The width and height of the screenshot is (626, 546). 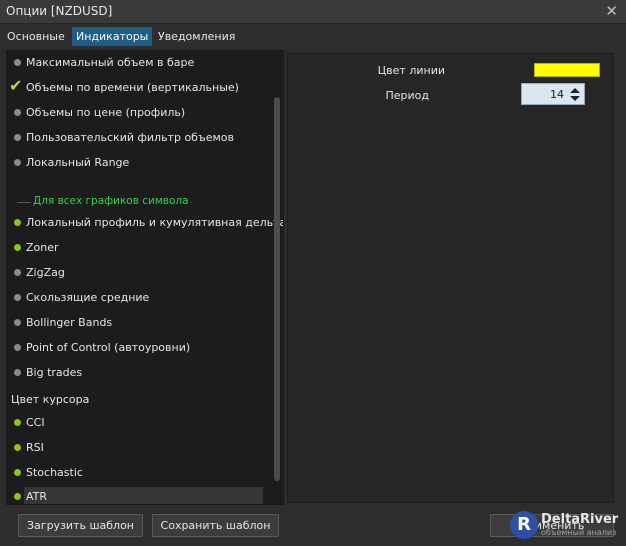 What do you see at coordinates (50, 399) in the screenshot?
I see `cursor-group-label: Цвет курсора` at bounding box center [50, 399].